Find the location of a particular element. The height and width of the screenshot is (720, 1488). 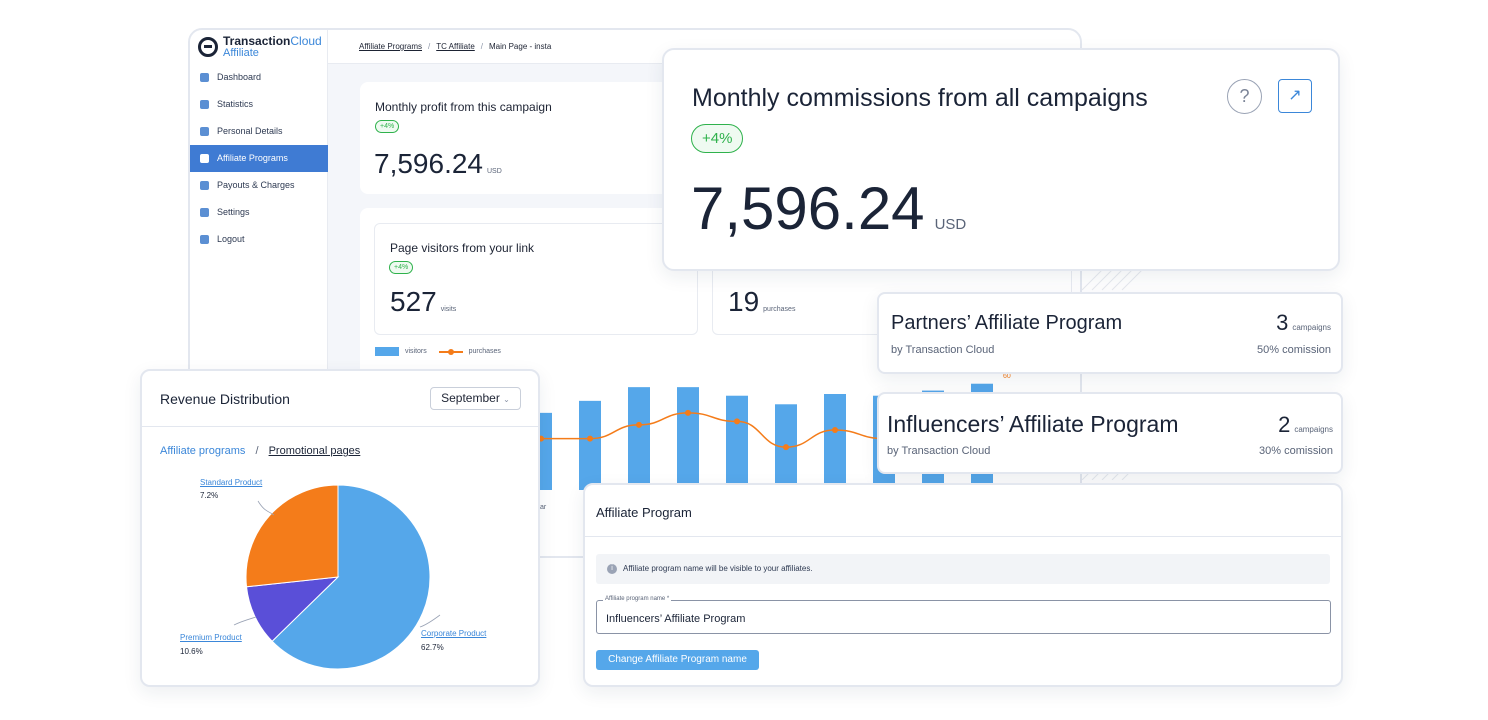

brand-name: TransactionCloud is located at coordinates (272, 41).